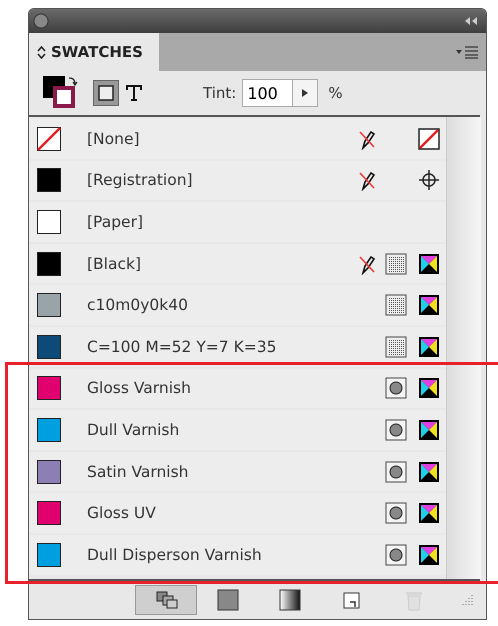 Image resolution: width=498 pixels, height=626 pixels. Describe the element at coordinates (113, 139) in the screenshot. I see `swatch-name: [None]` at that location.